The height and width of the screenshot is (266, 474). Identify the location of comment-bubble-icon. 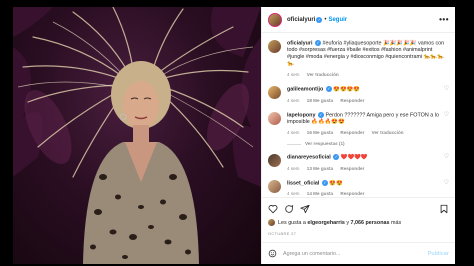
(289, 209).